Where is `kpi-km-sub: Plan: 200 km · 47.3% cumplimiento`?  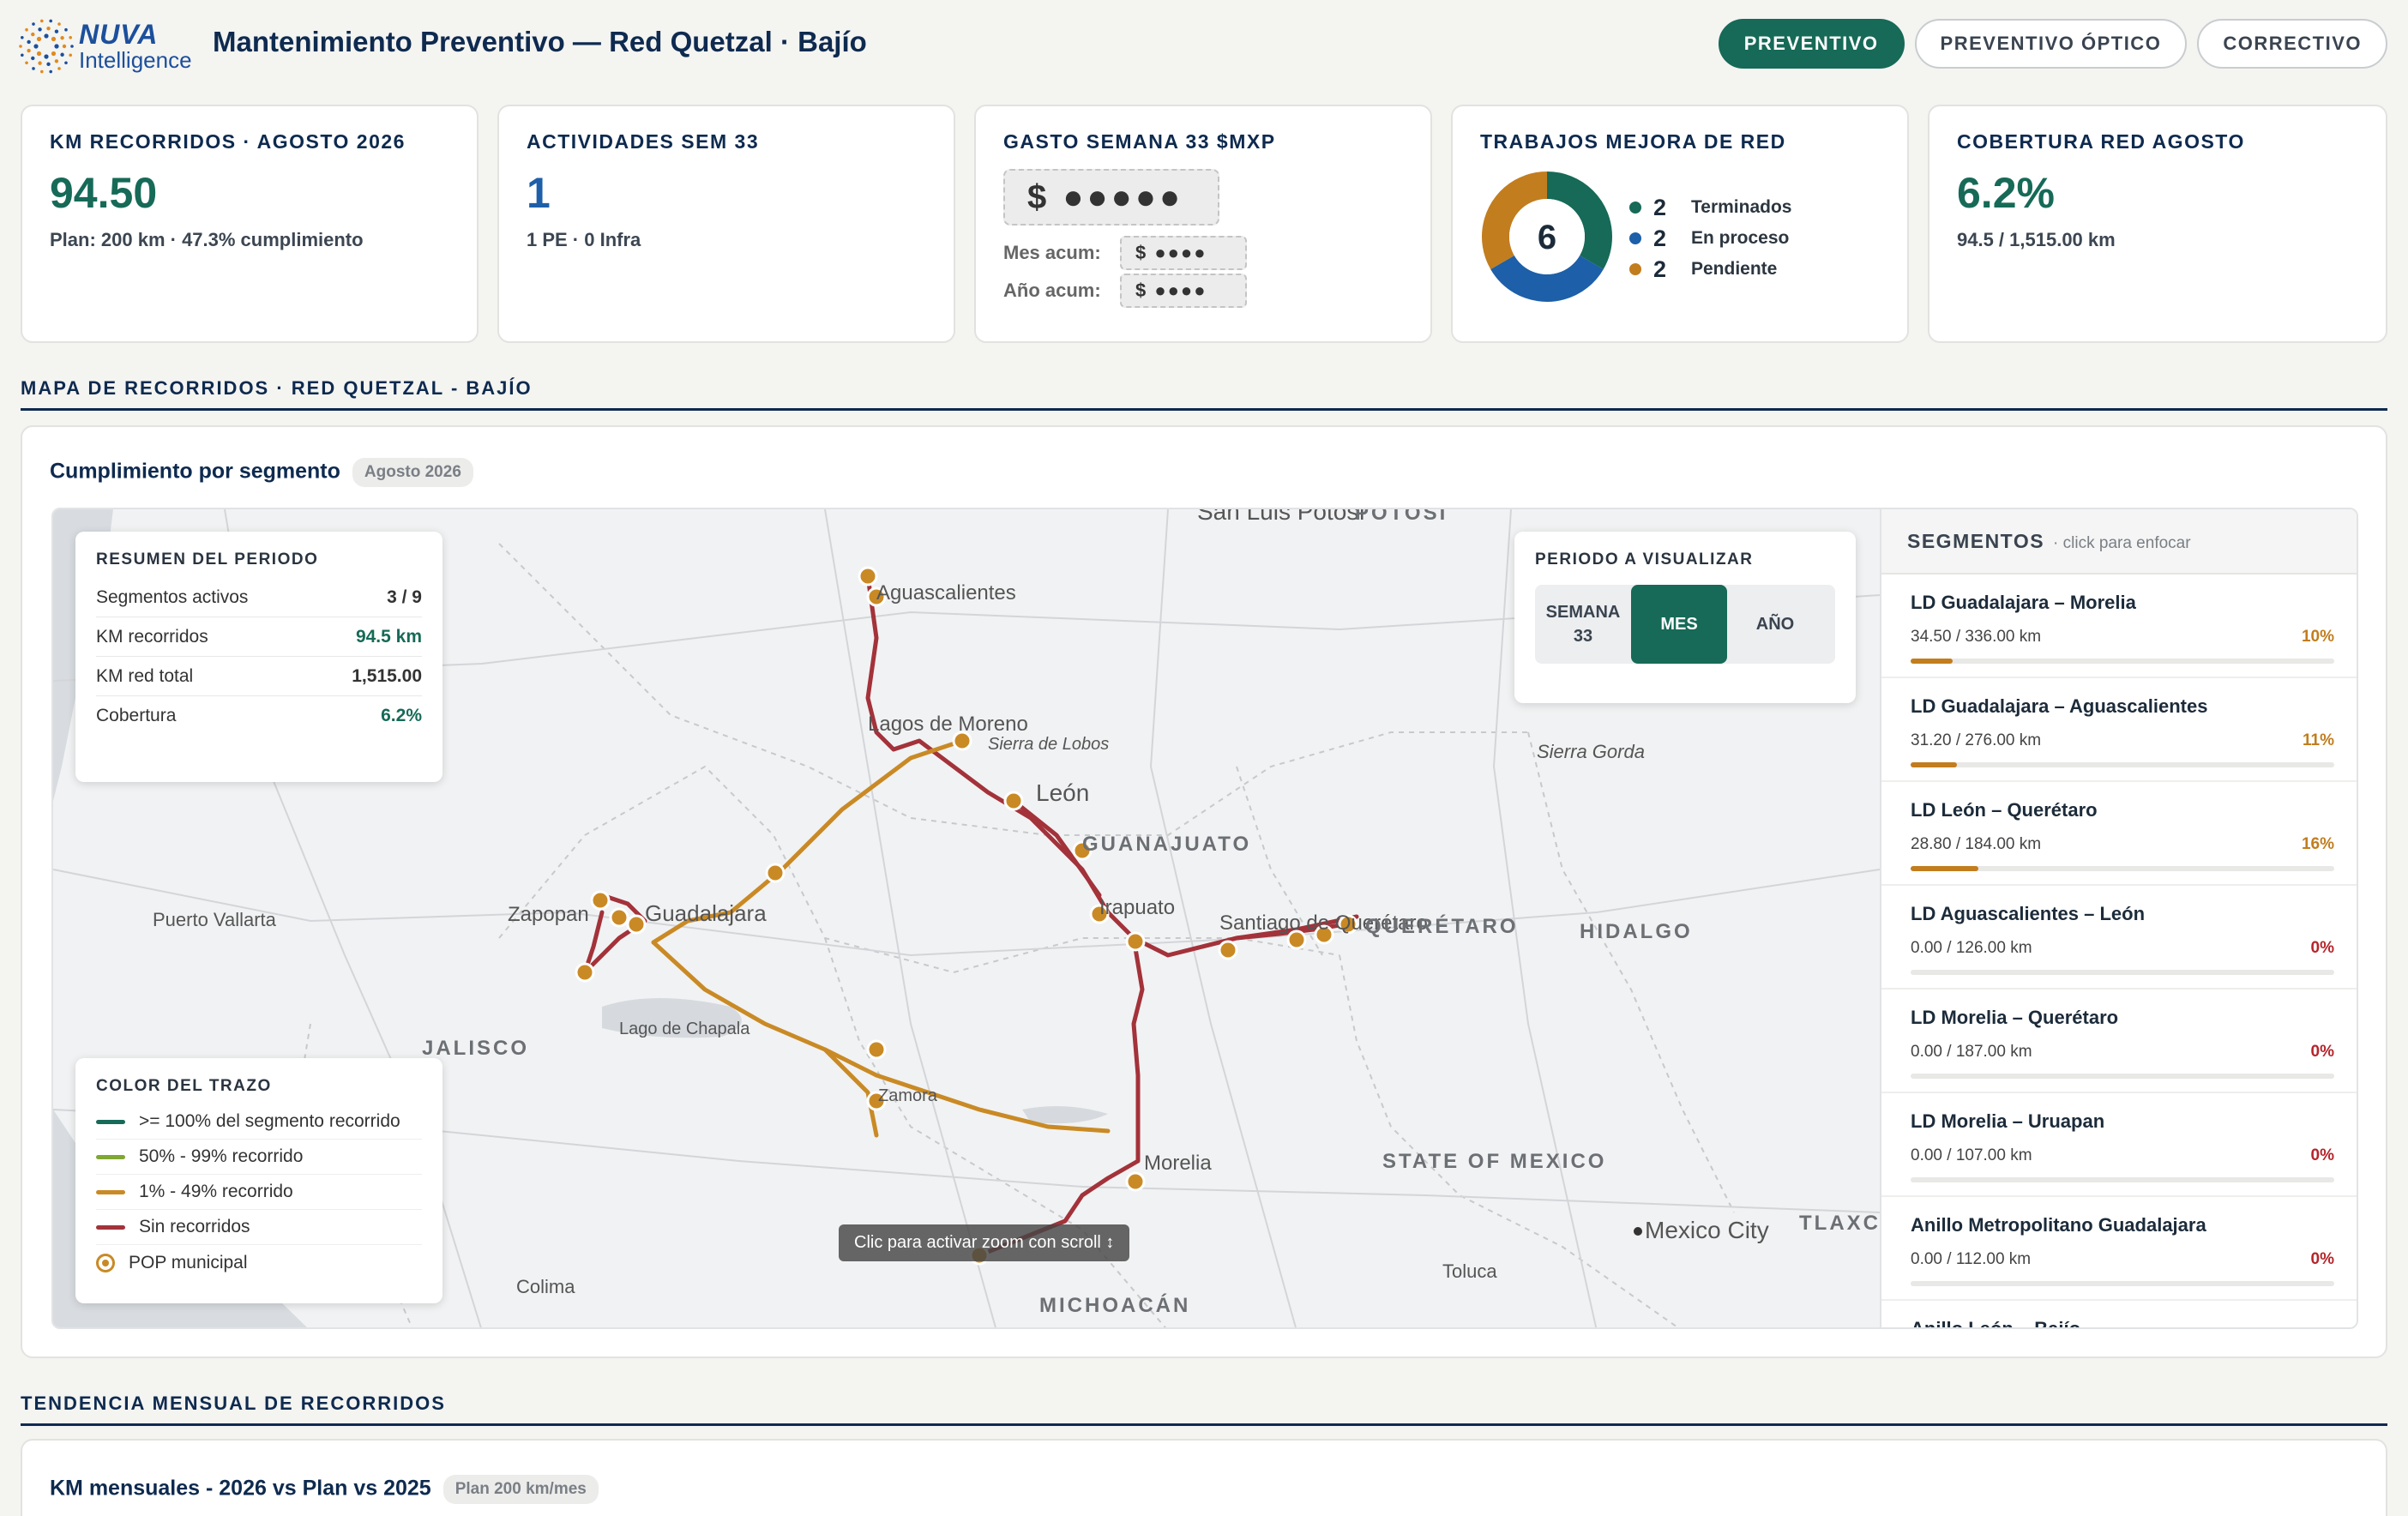
kpi-km-sub: Plan: 200 km · 47.3% cumplimiento is located at coordinates (207, 239).